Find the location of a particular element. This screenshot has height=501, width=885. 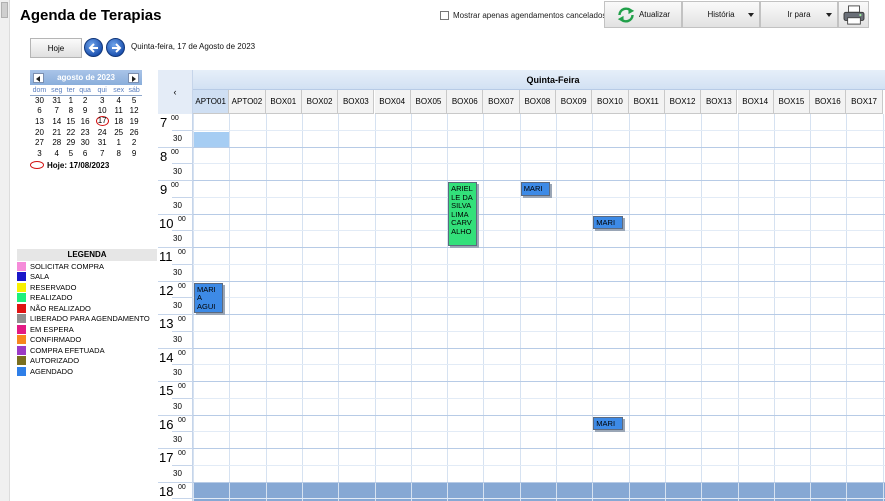

calendar-day: 15 is located at coordinates (71, 121).